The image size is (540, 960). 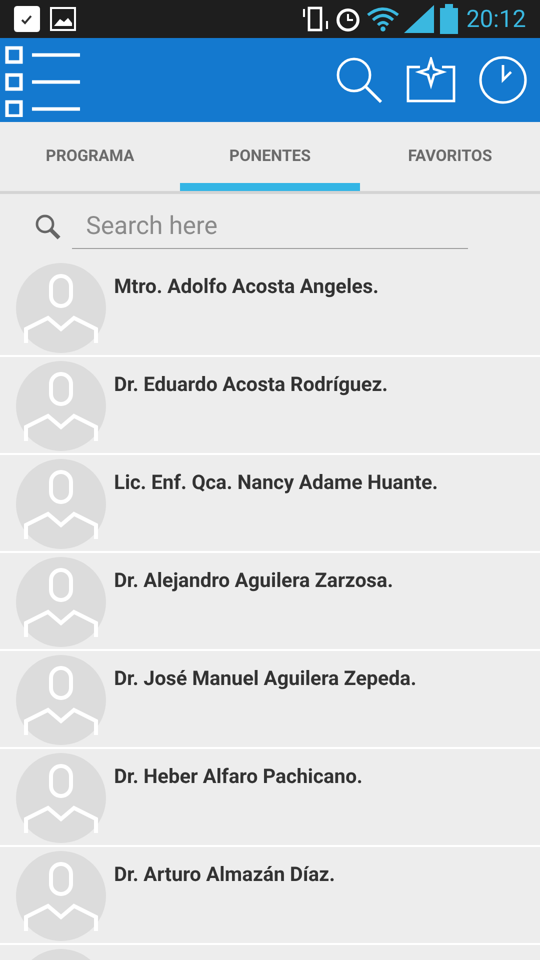 I want to click on search-field: Search here, so click(x=270, y=226).